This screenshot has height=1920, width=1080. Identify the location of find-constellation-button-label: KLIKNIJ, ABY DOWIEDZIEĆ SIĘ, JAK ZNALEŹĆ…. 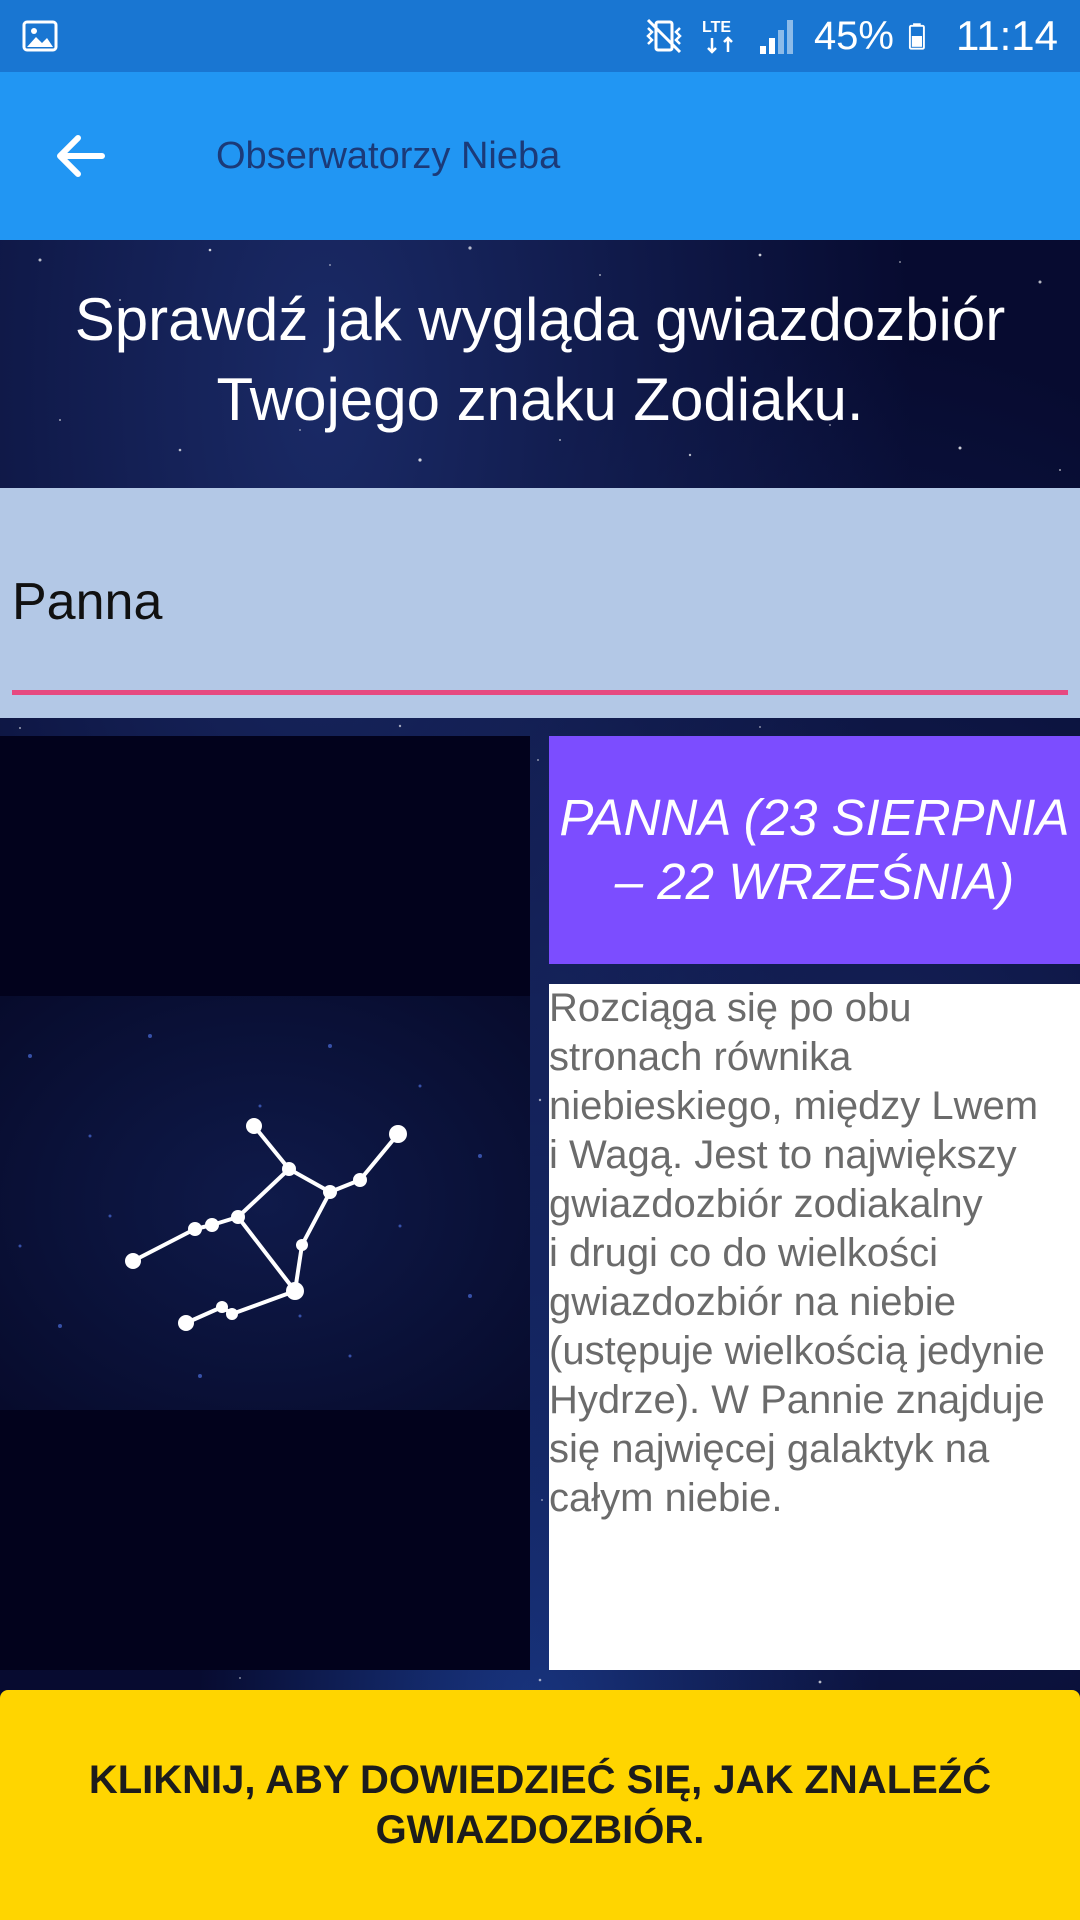
(540, 1805).